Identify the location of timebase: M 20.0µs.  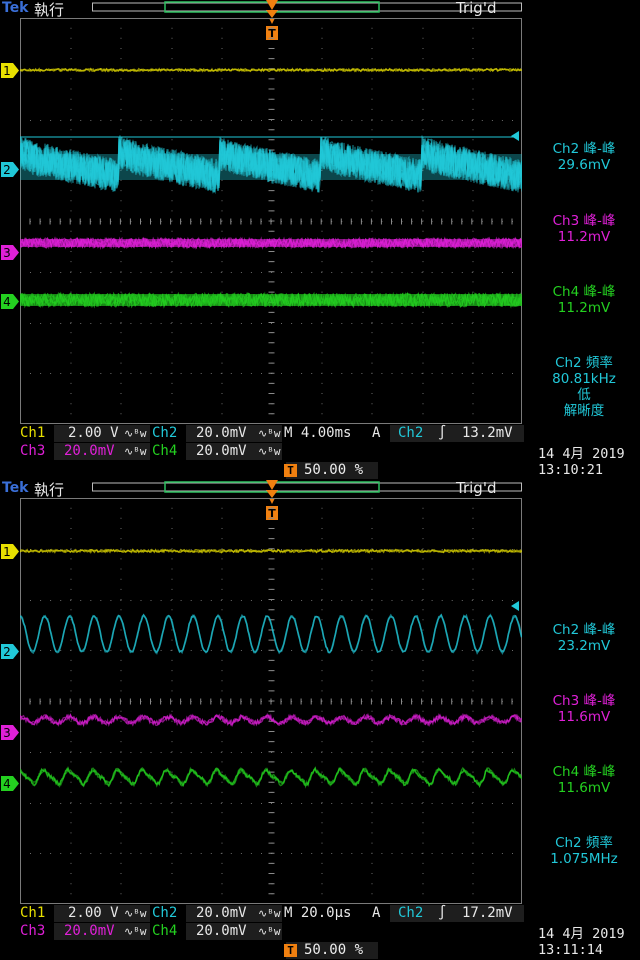
(318, 913).